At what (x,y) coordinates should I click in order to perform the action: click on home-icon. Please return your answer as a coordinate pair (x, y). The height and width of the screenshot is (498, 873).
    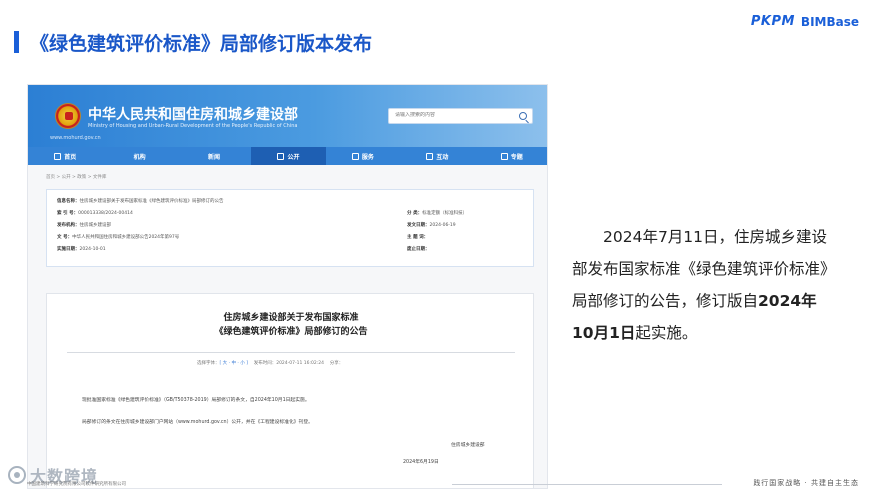
    Looking at the image, I should click on (58, 156).